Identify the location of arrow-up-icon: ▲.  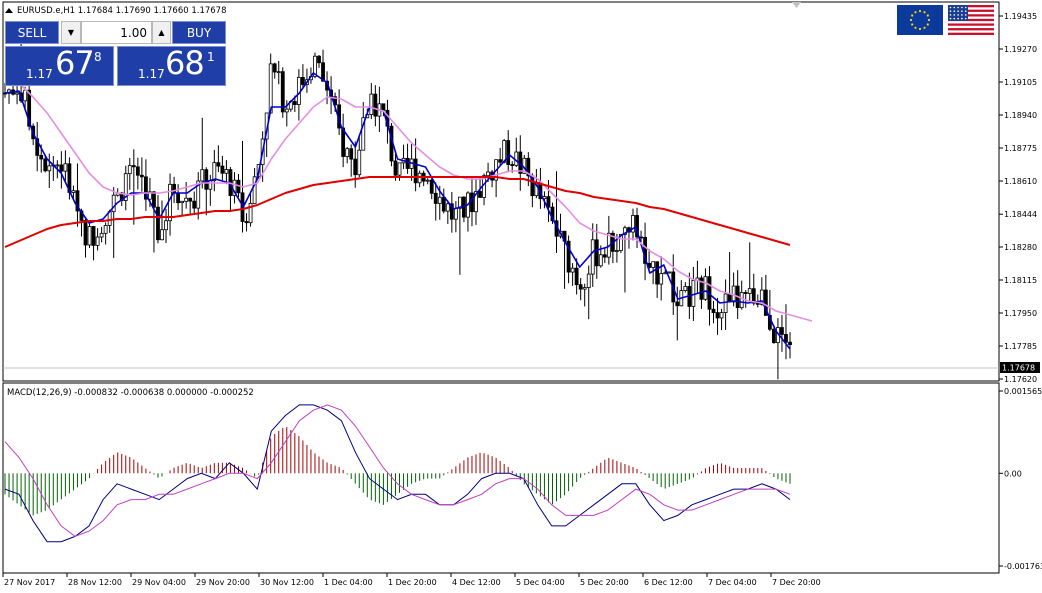
(161, 32).